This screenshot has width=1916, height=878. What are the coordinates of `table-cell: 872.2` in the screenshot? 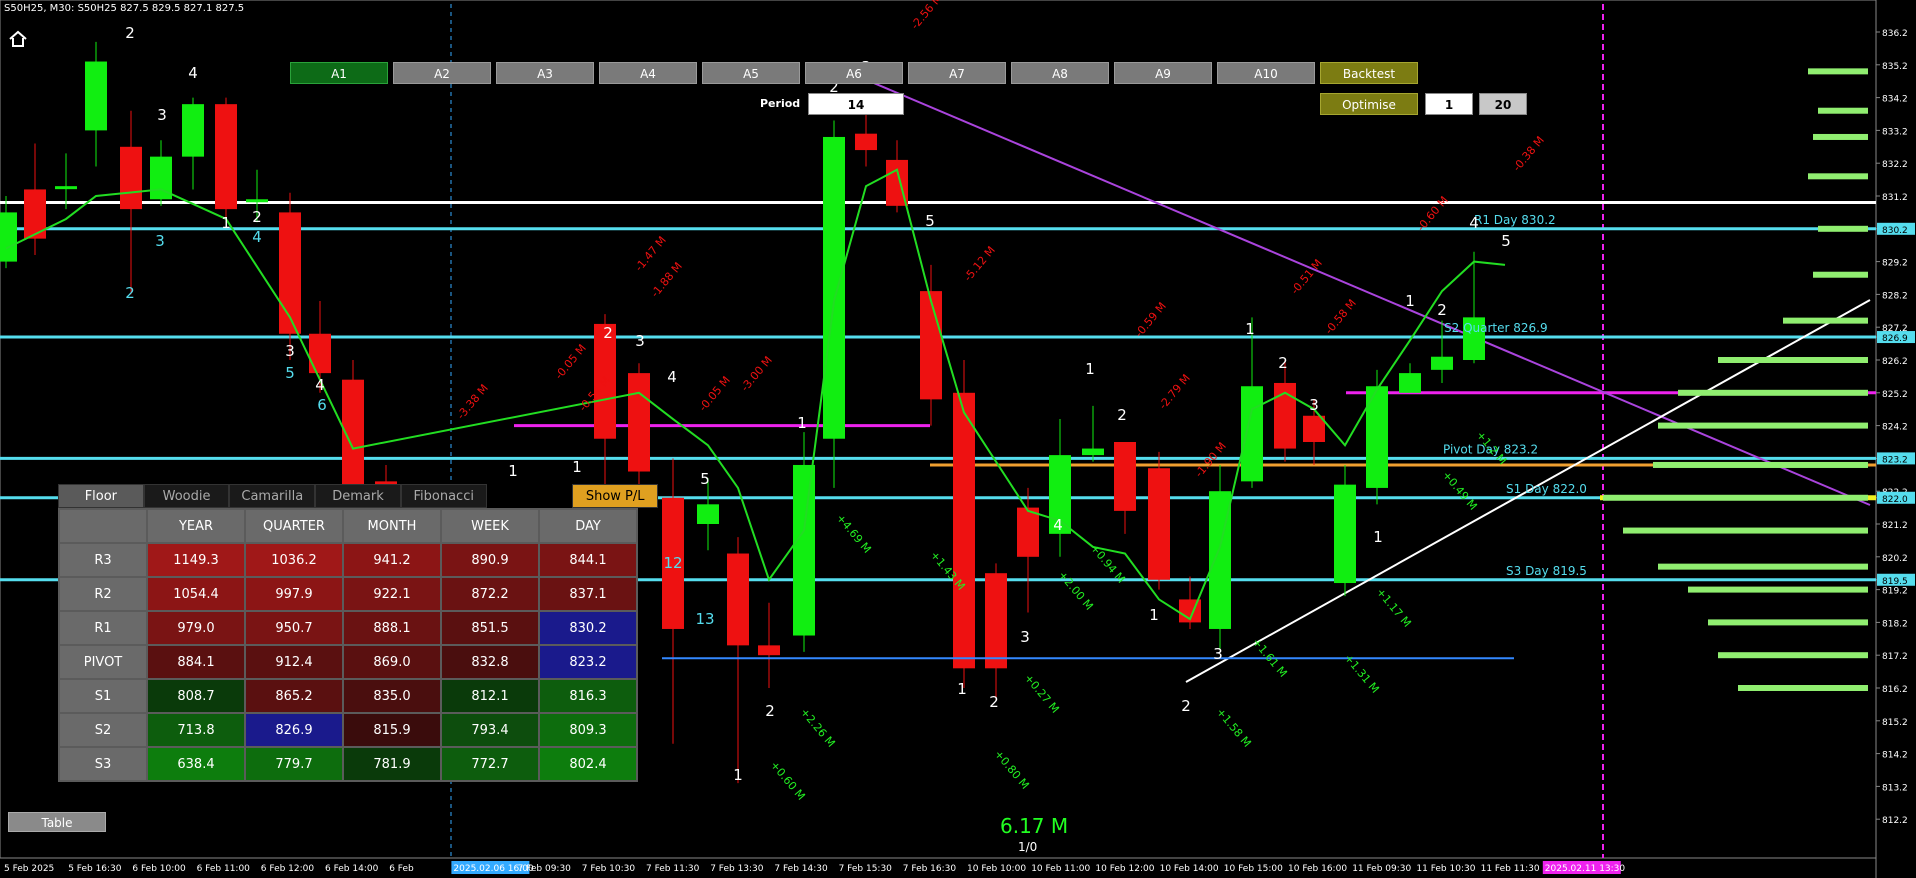 It's located at (490, 594).